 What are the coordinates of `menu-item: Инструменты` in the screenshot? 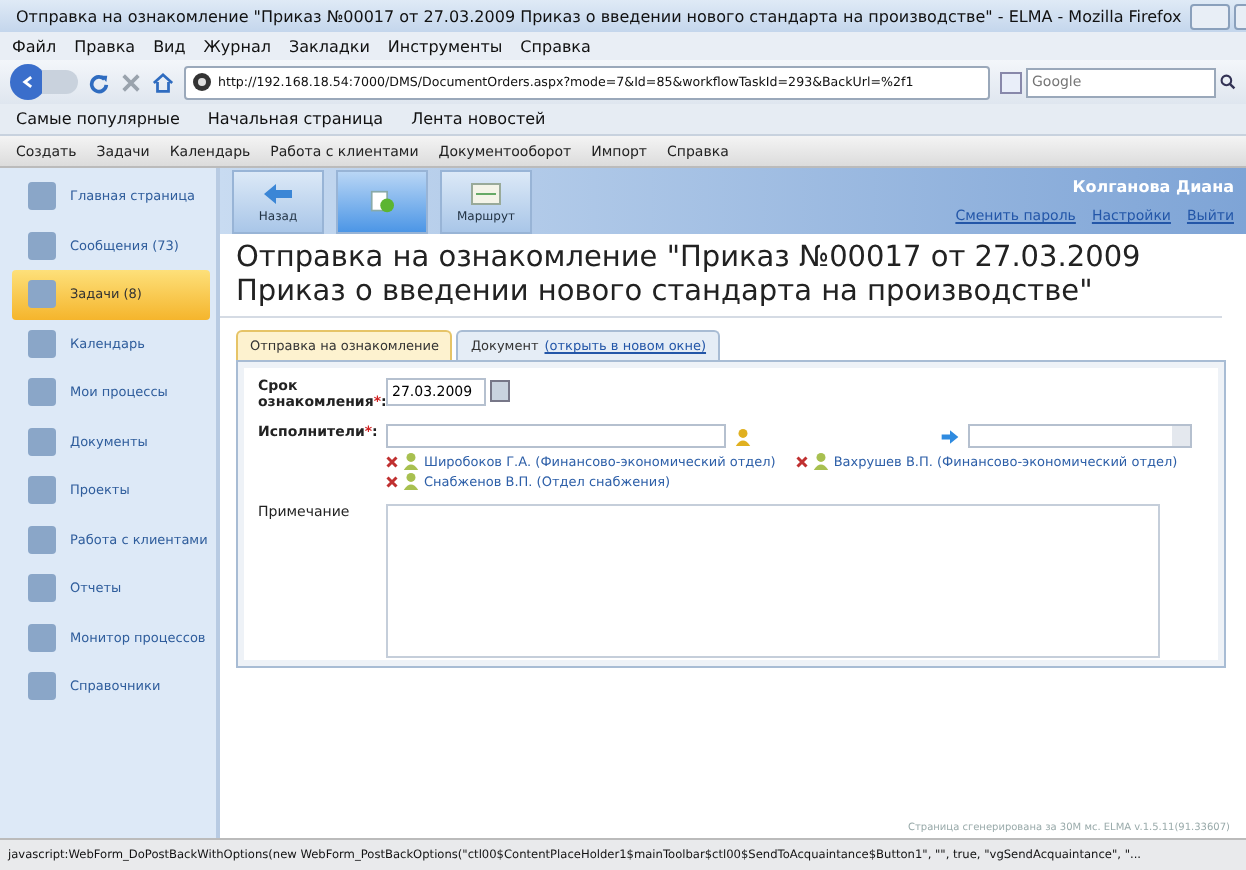 It's located at (445, 46).